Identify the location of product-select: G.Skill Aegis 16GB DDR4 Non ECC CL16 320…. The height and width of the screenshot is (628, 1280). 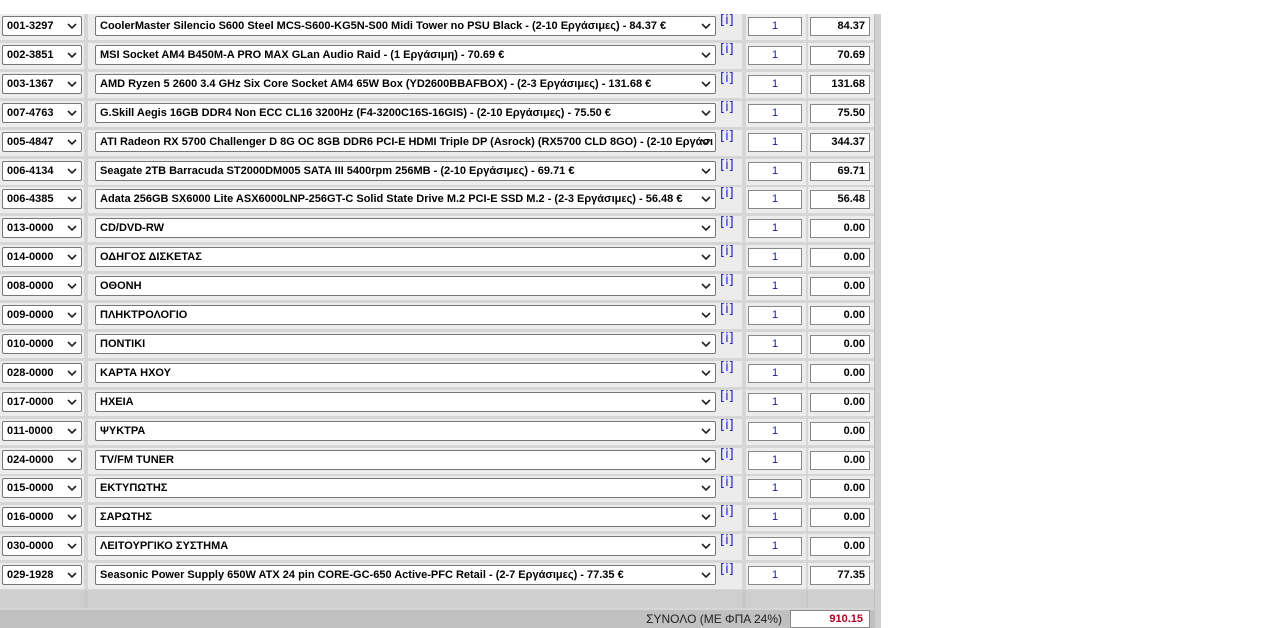
(405, 113).